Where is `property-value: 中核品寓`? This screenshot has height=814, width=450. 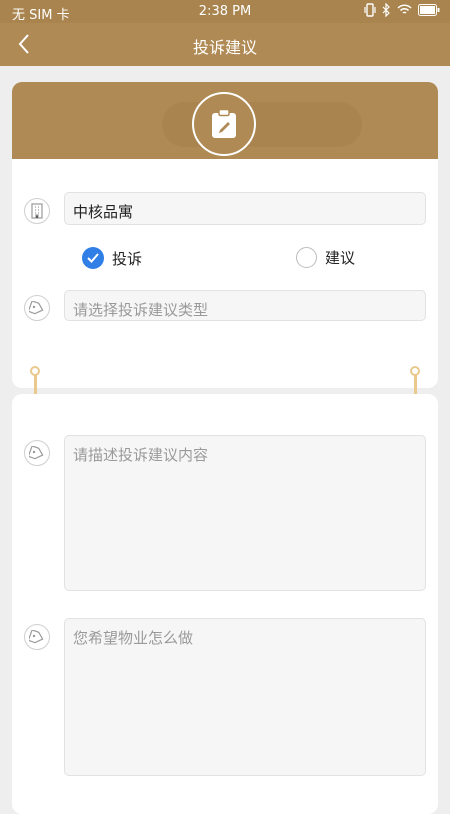 property-value: 中核品寓 is located at coordinates (103, 212).